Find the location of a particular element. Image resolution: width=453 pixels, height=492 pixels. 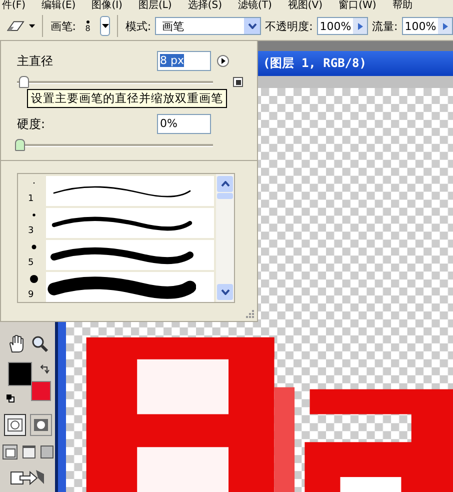

menu-item: 帮助 is located at coordinates (402, 6).